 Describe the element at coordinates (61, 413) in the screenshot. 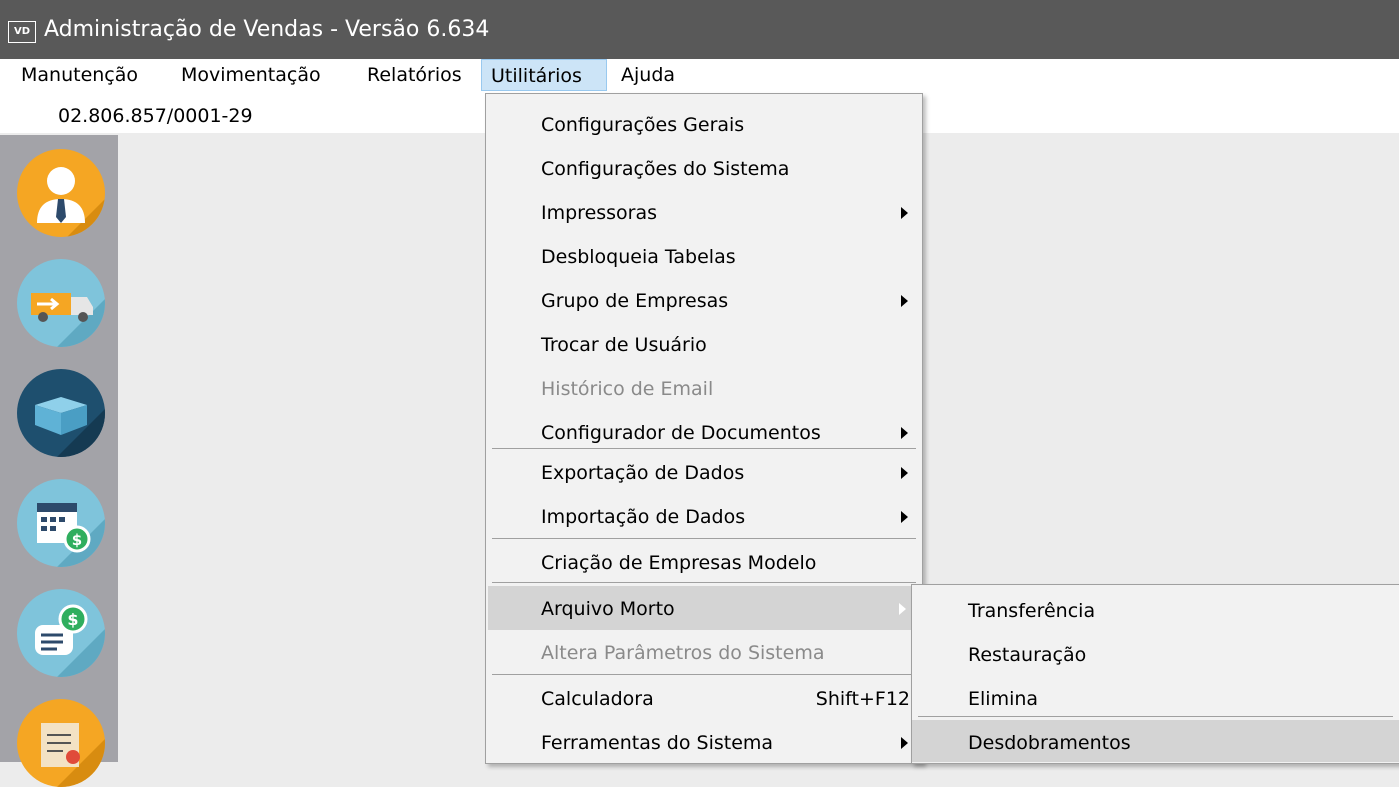

I see `box-icon` at that location.